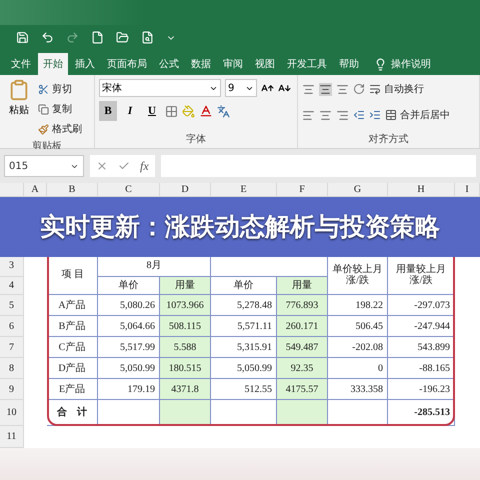  Describe the element at coordinates (19, 109) in the screenshot. I see `paste-button: 粘贴` at that location.